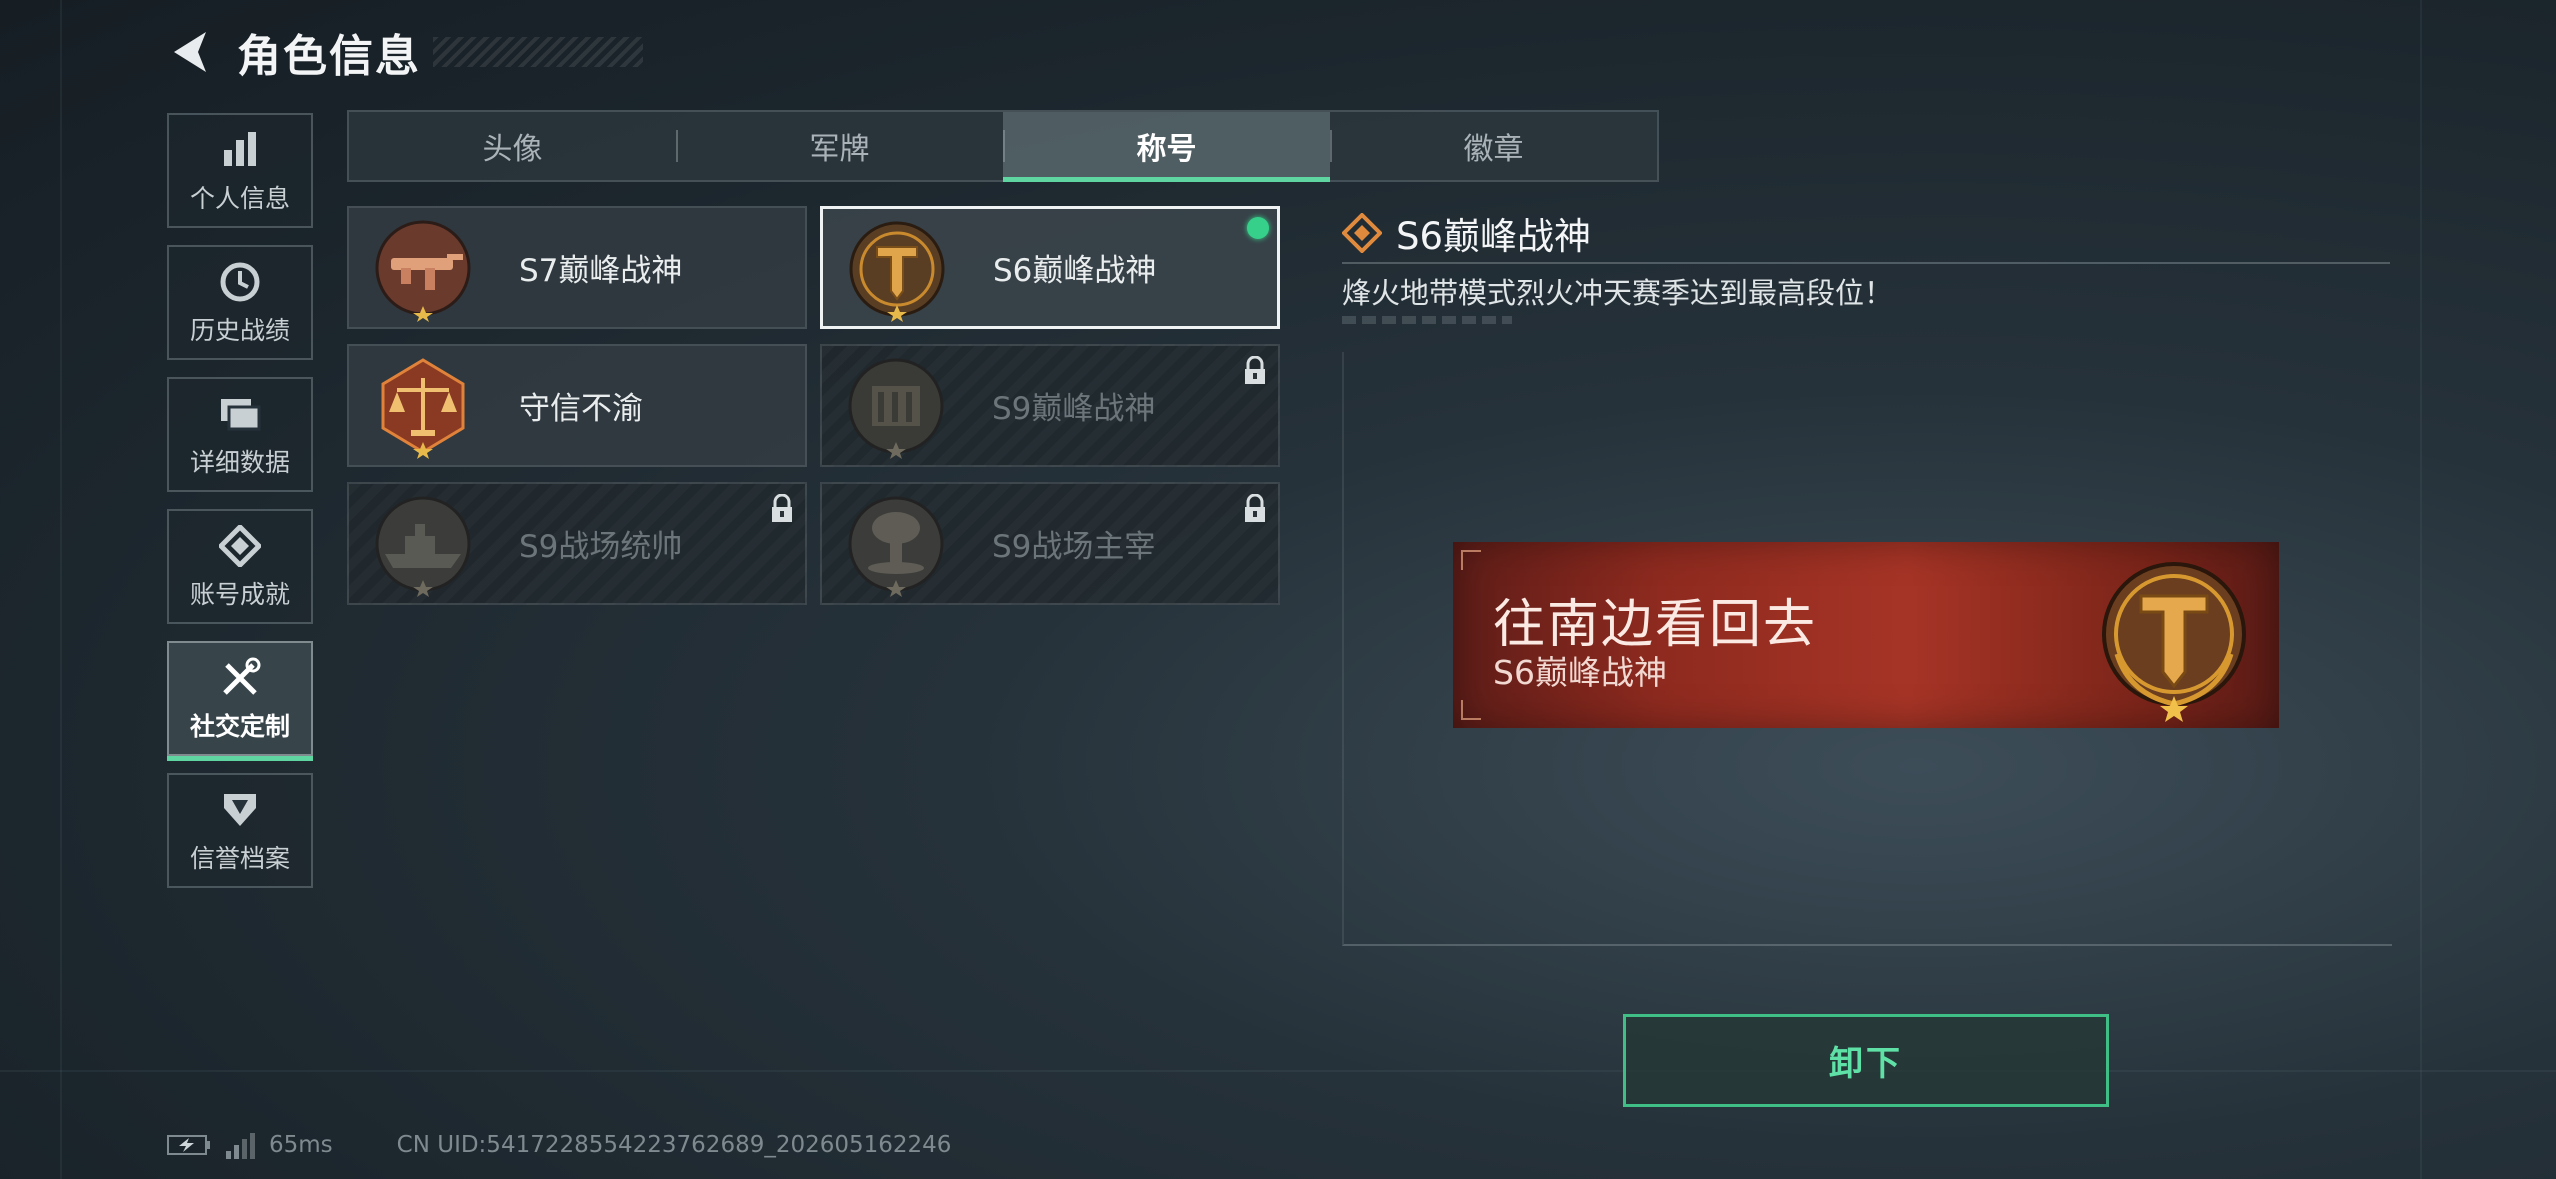 This screenshot has height=1179, width=2556. What do you see at coordinates (896, 546) in the screenshot?
I see `mushroom-cloud-emblem-icon` at bounding box center [896, 546].